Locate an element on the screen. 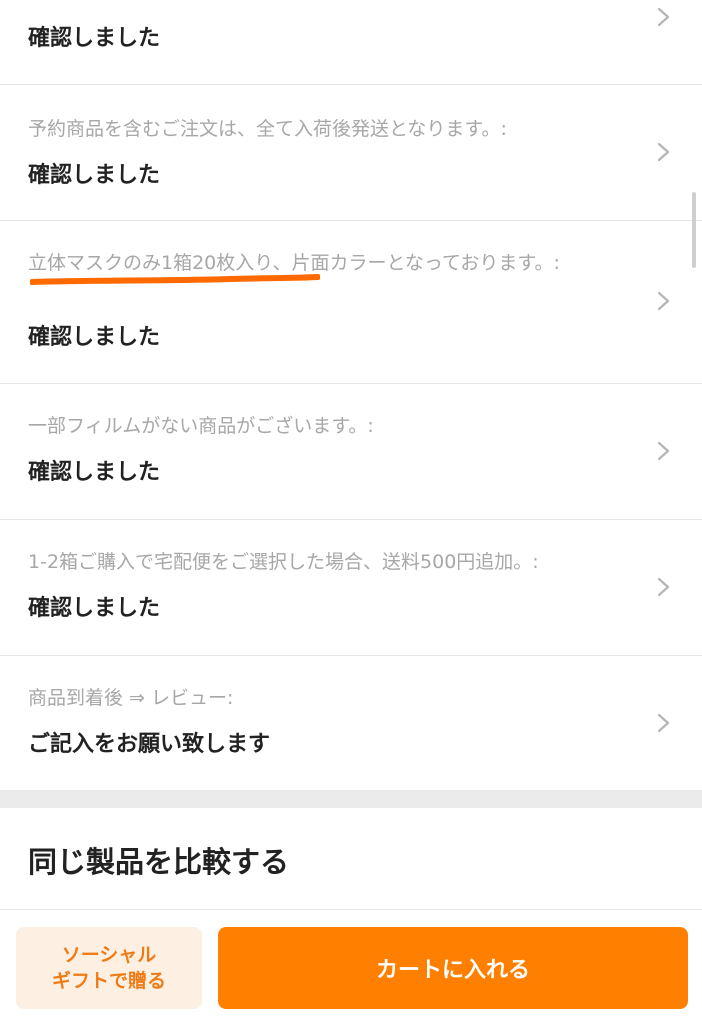 Image resolution: width=702 pixels, height=1024 pixels. option-row-0: 確認しました is located at coordinates (351, 42).